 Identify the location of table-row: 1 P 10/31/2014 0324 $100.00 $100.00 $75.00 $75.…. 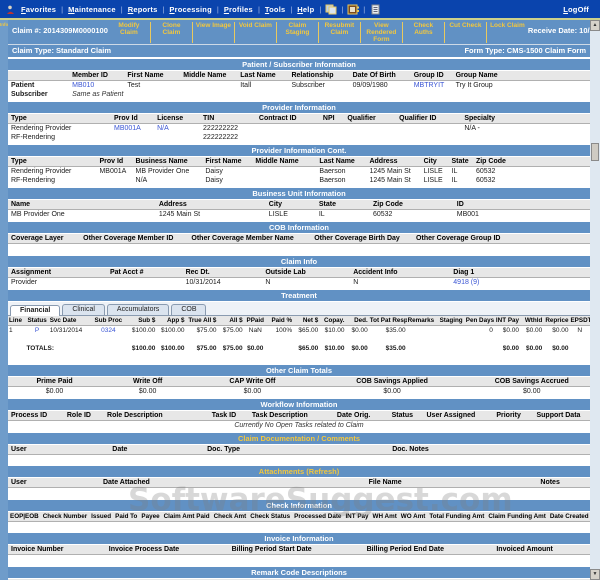
(299, 330).